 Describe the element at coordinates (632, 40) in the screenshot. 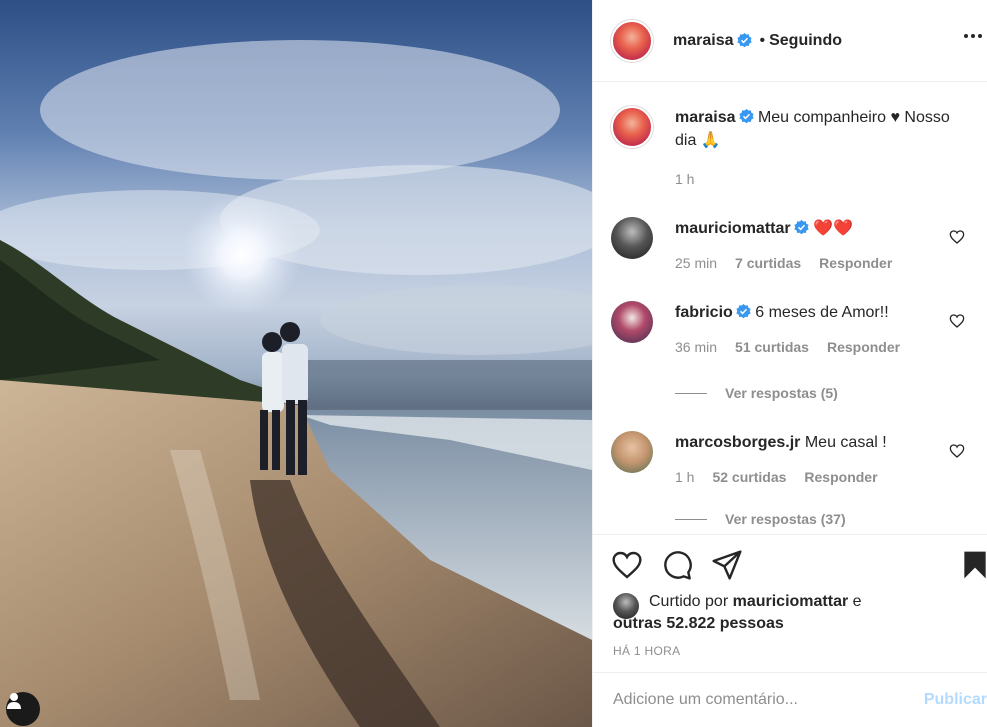

I see `author-avatar` at that location.